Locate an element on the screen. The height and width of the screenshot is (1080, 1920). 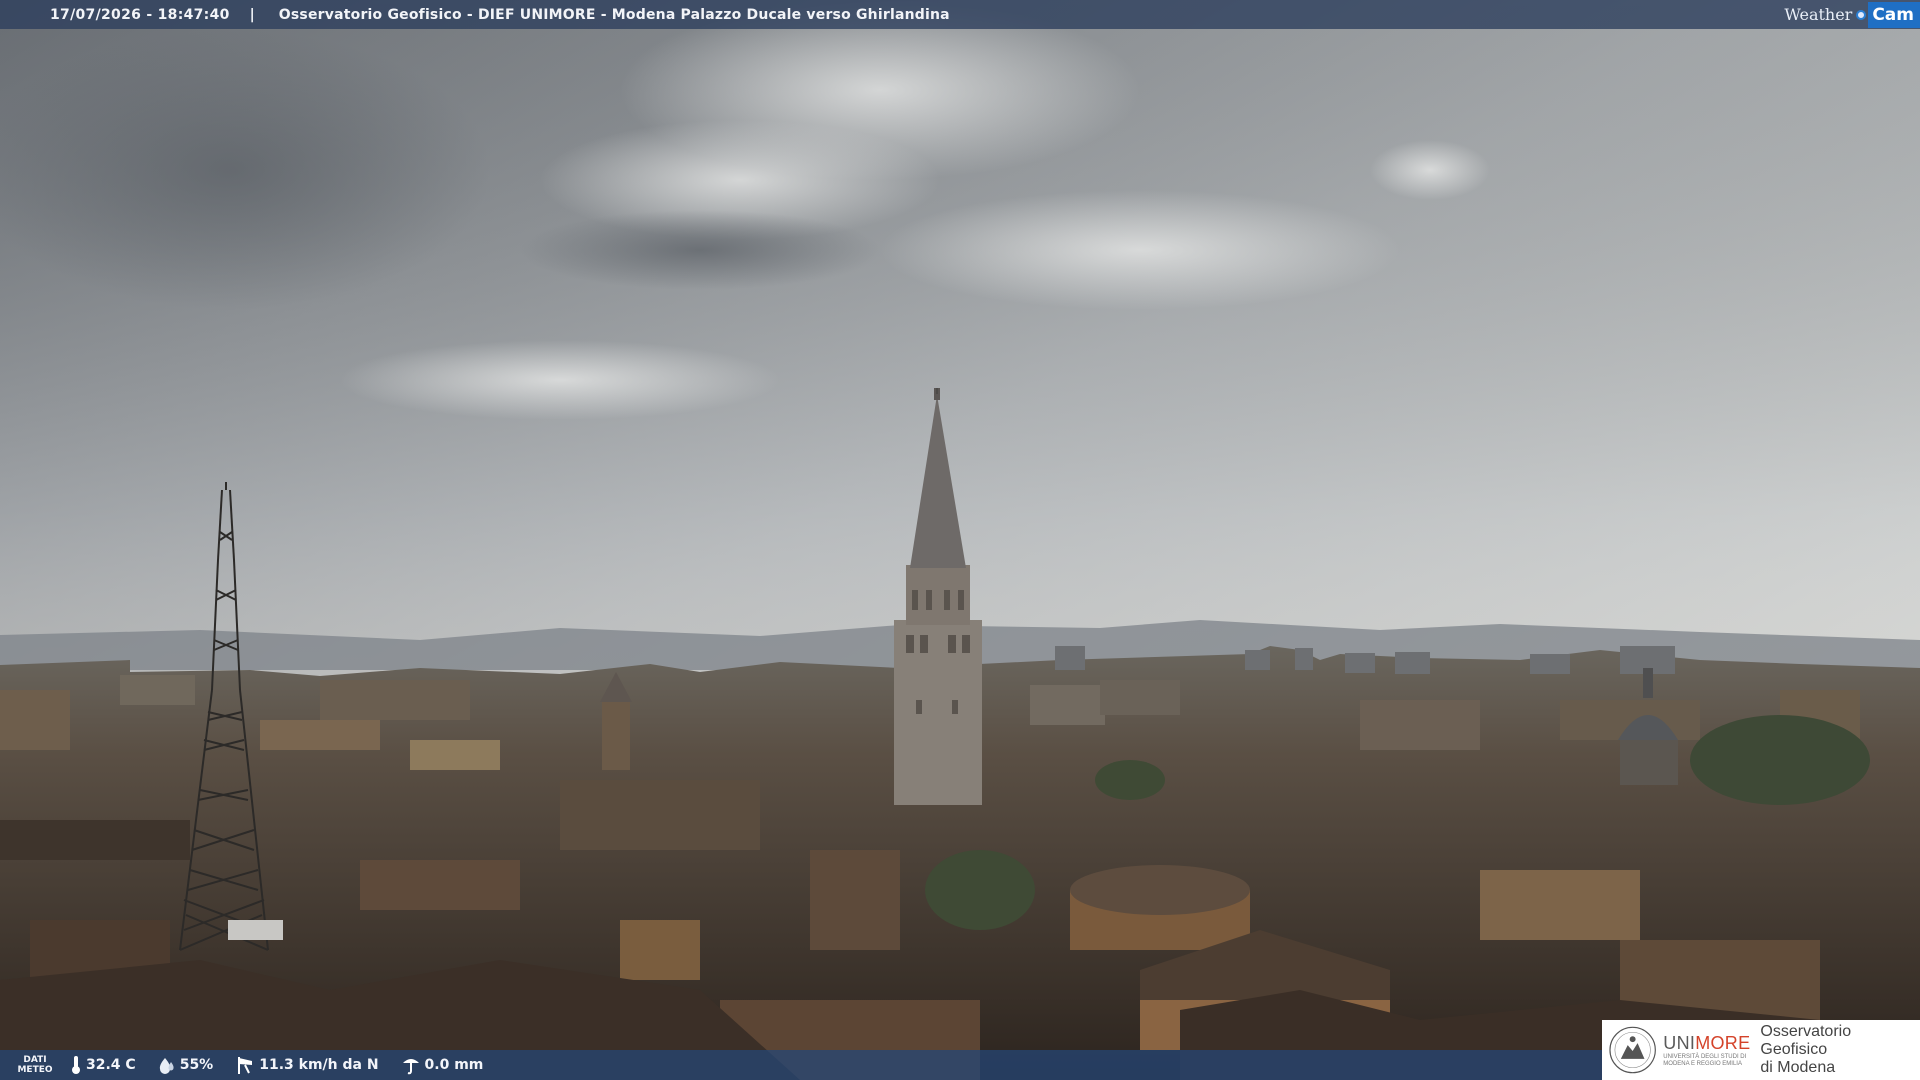
thermometer-icon is located at coordinates (76, 1065).